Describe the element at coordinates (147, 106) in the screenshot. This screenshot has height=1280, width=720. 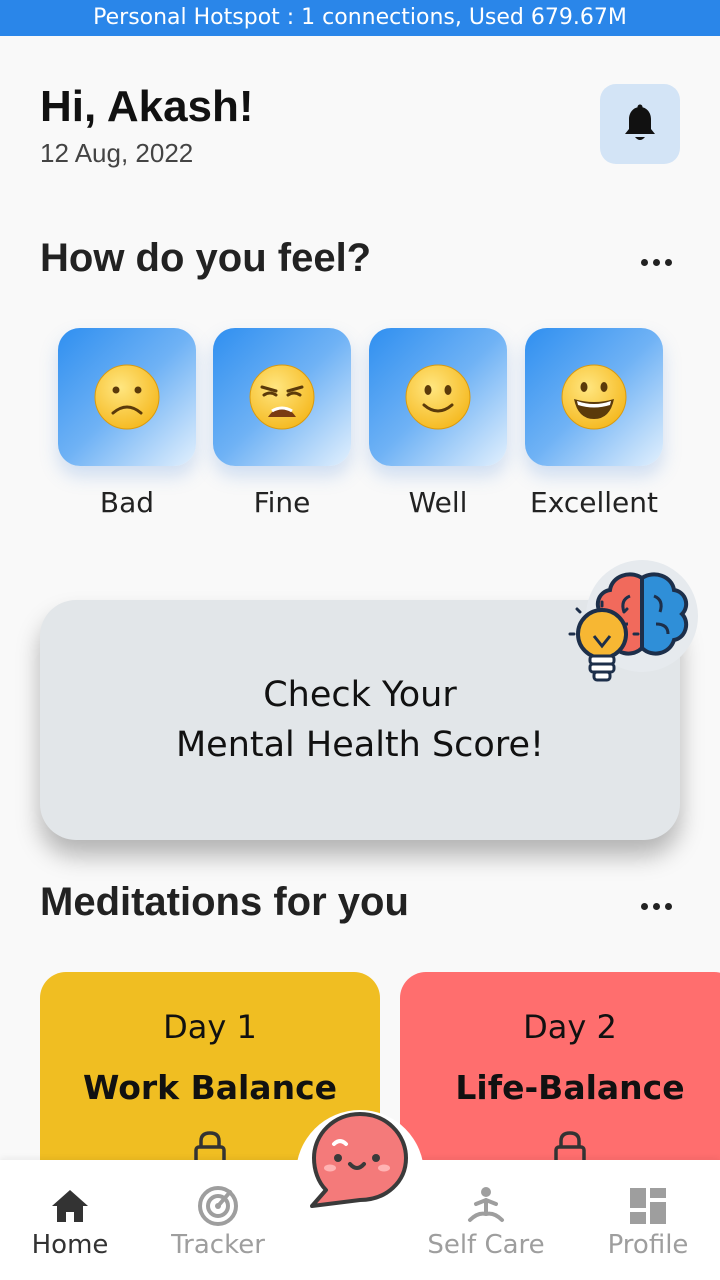
I see `greeting-title: Hi, Akash!` at that location.